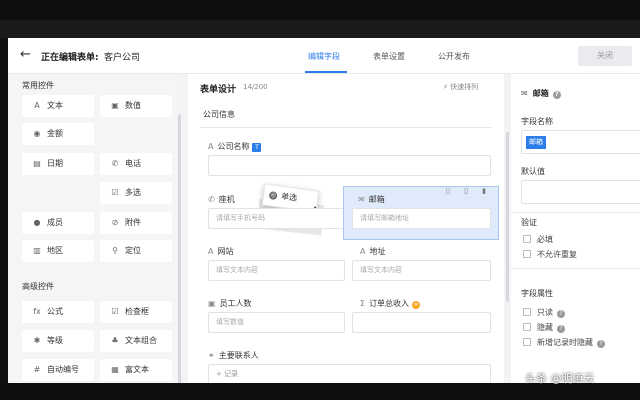  What do you see at coordinates (469, 191) in the screenshot?
I see `field-action-icons: ▯ ▯ ▮` at bounding box center [469, 191].